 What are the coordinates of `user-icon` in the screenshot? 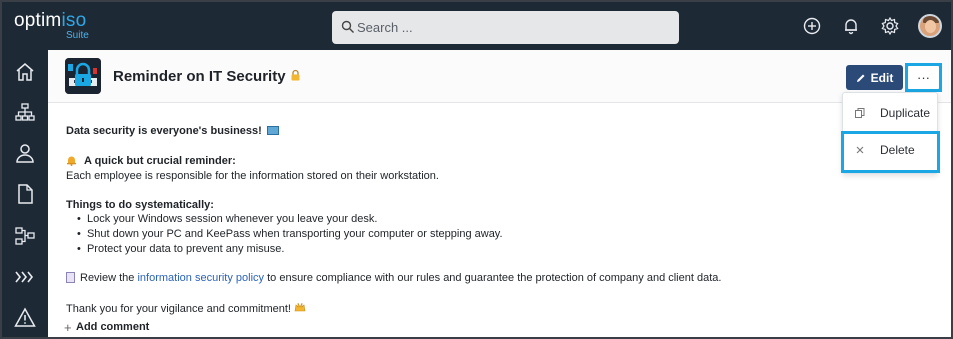 It's located at (25, 153).